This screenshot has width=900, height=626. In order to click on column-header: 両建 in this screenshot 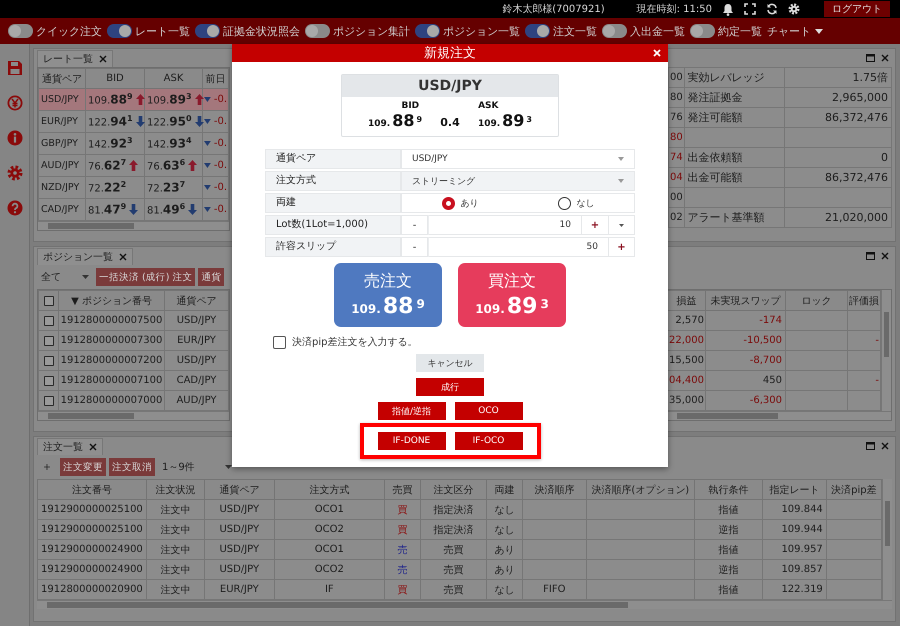, I will do `click(504, 490)`.